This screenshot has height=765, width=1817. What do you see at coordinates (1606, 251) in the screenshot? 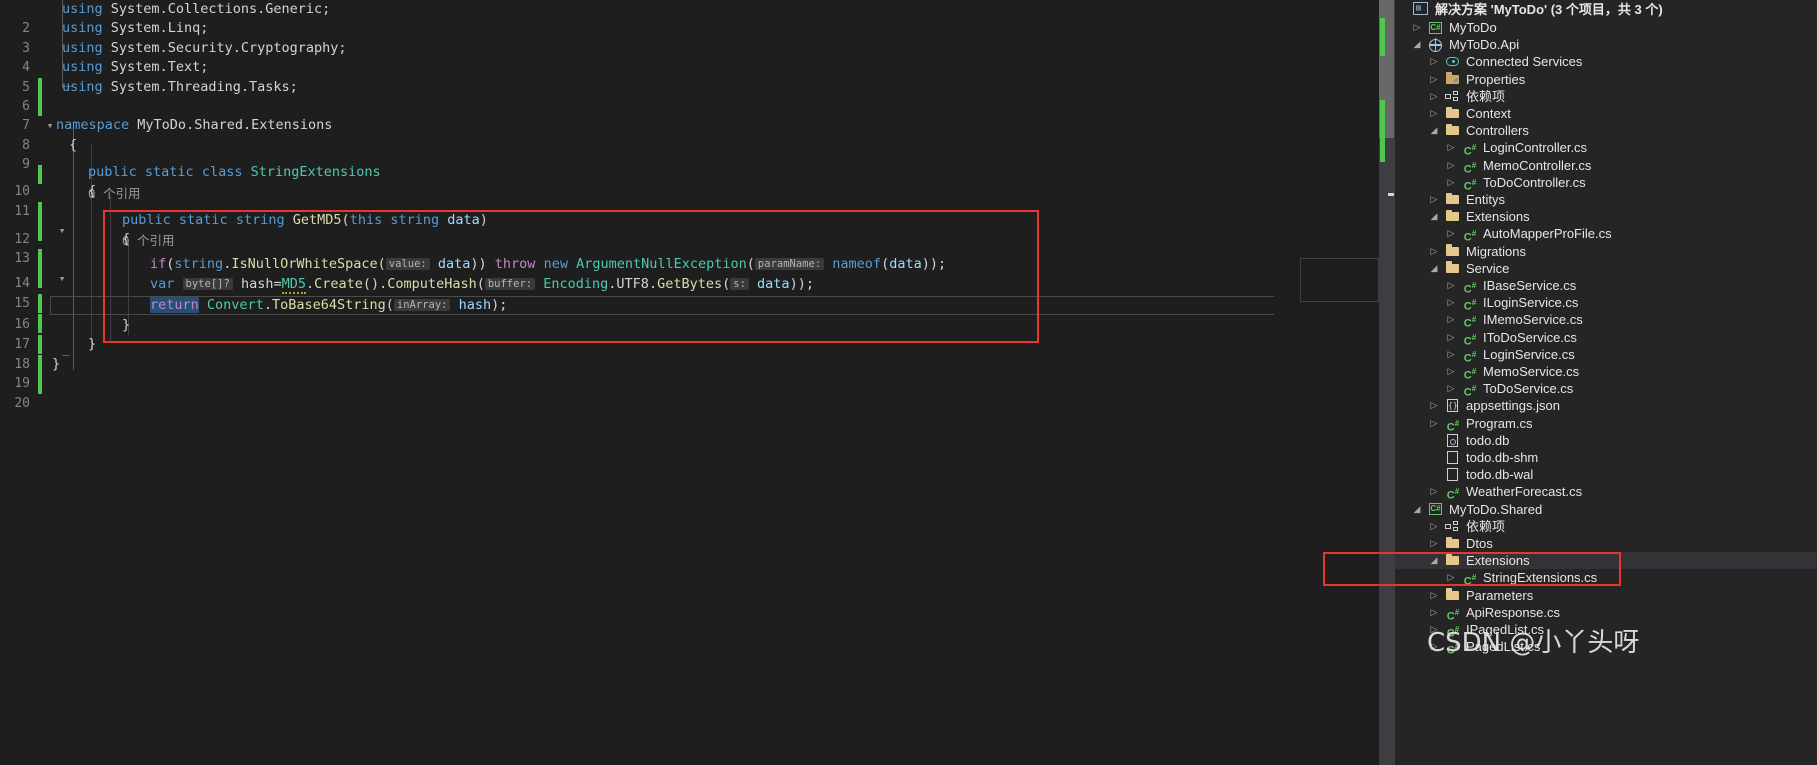
I see `tree-item: ▷ Migrations` at bounding box center [1606, 251].